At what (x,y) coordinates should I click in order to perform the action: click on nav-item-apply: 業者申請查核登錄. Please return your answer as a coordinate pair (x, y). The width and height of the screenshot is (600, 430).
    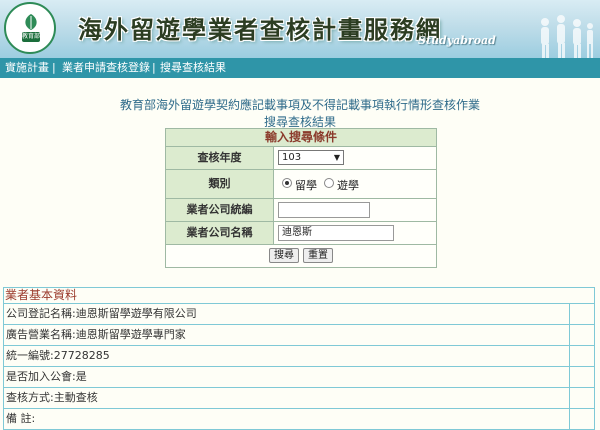
    Looking at the image, I should click on (106, 68).